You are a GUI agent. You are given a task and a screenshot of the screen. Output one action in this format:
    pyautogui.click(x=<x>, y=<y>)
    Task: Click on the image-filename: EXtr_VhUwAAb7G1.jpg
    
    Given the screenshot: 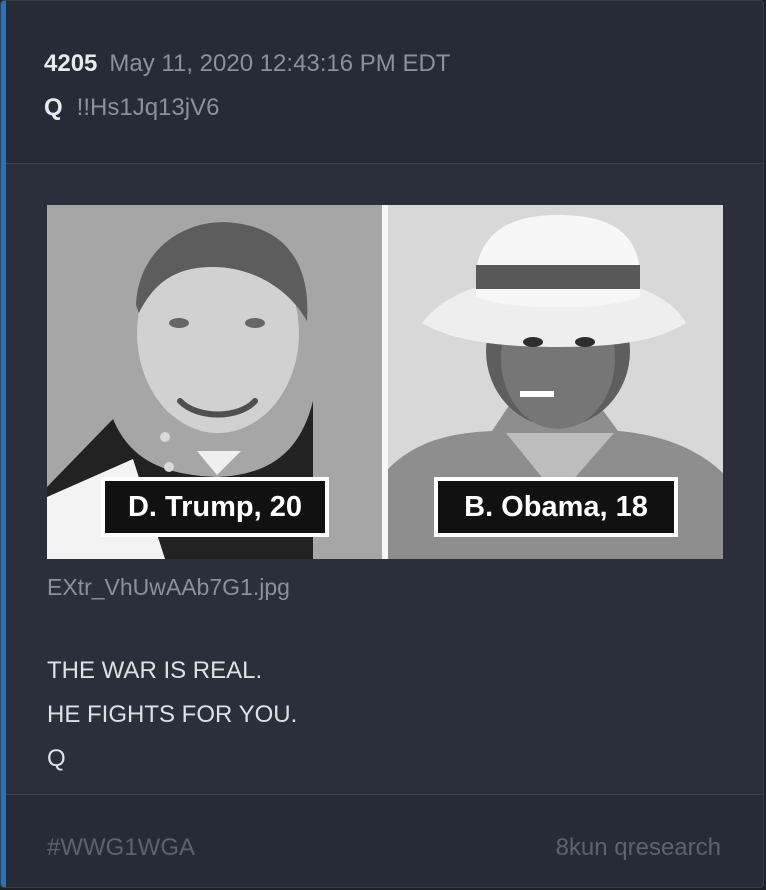 What is the action you would take?
    pyautogui.click(x=168, y=587)
    